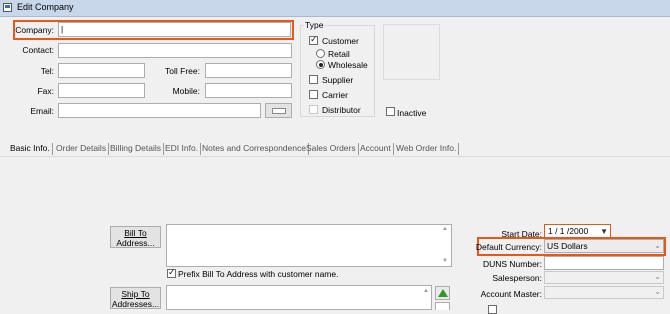 Image resolution: width=670 pixels, height=314 pixels. Describe the element at coordinates (428, 149) in the screenshot. I see `tab-web-order-info: Web Order Info.` at that location.